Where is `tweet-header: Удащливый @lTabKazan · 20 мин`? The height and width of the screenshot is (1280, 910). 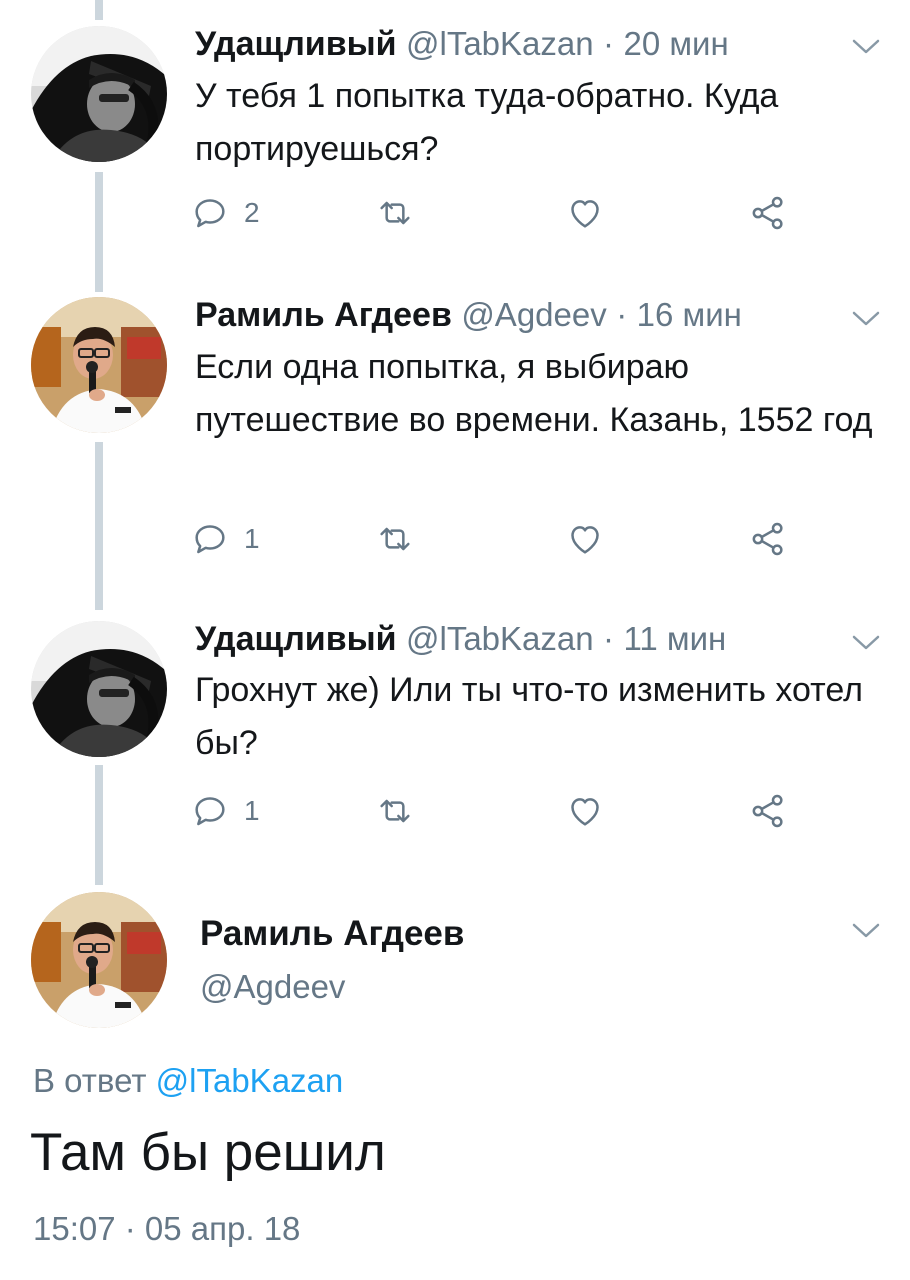
tweet-header: Удащливый @lTabKazan · 20 мин is located at coordinates (462, 44).